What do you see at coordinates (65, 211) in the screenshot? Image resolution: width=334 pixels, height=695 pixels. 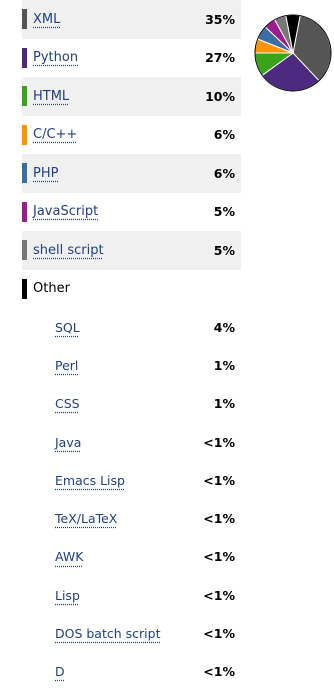 I see `language-link: JavaScript` at bounding box center [65, 211].